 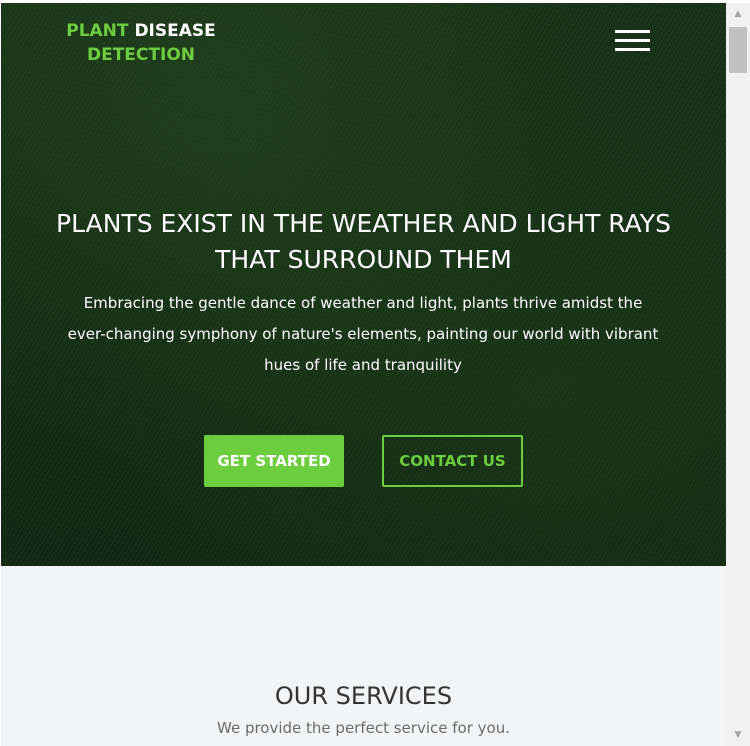 I want to click on contact-us-button: CONTACT US, so click(x=452, y=461).